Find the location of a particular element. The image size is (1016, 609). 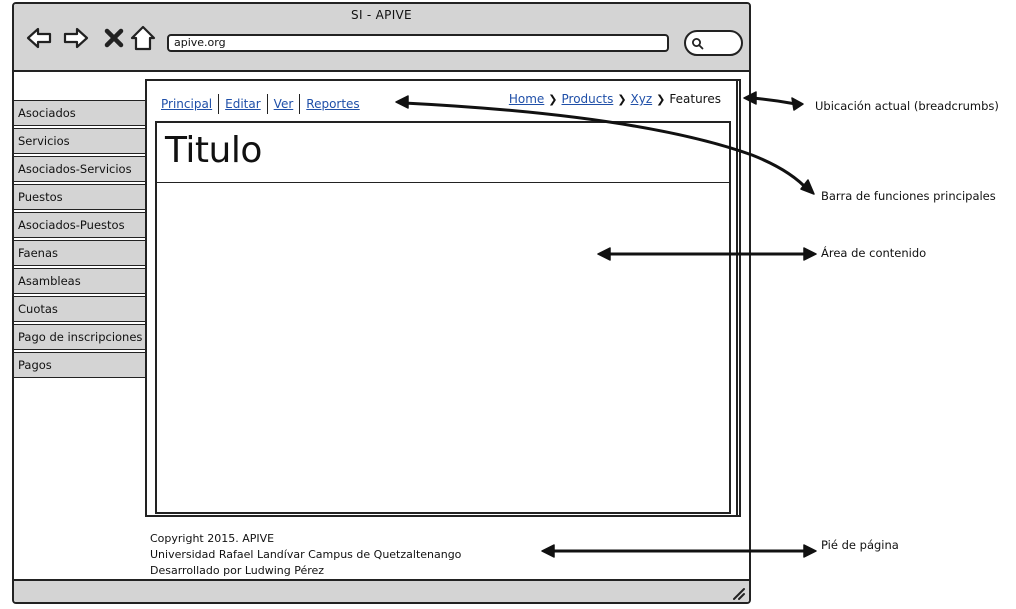

annotation-function-bar: Barra de funciones principales is located at coordinates (908, 196).